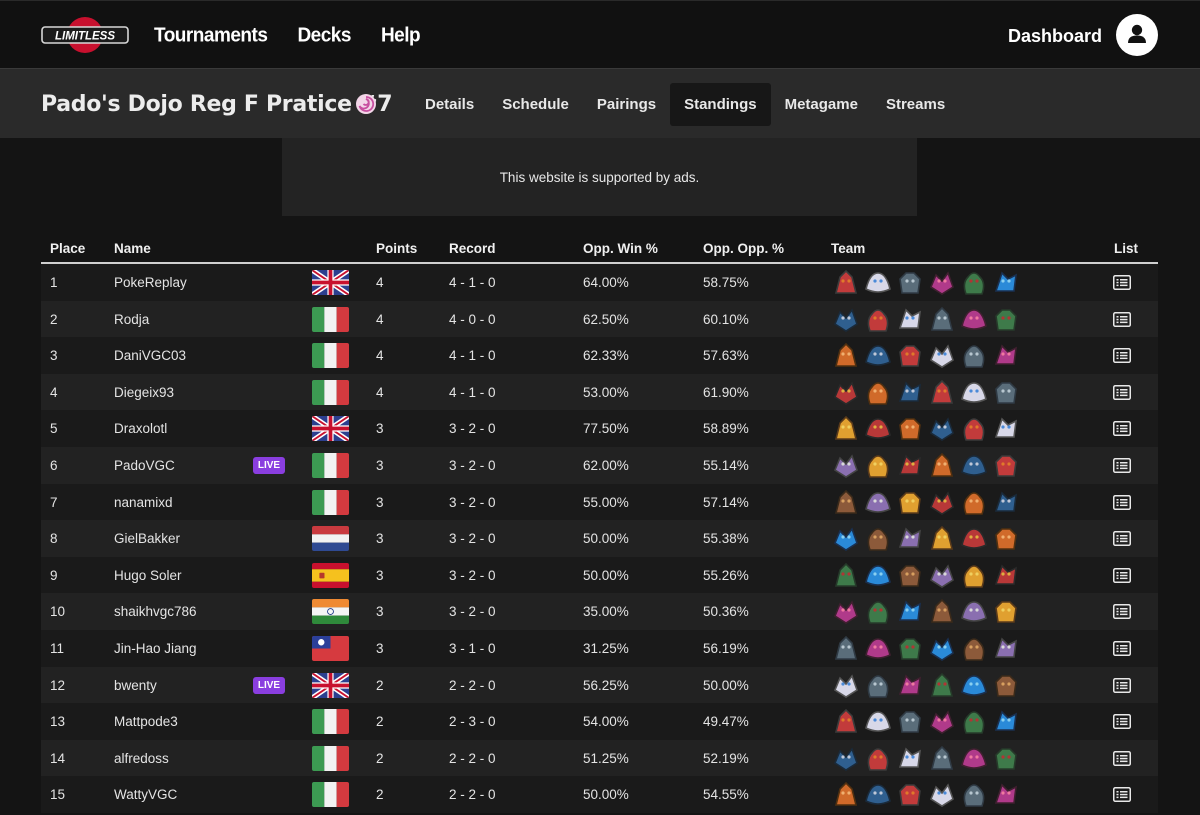 The height and width of the screenshot is (815, 1200). I want to click on table-row: 8 GielBakker 3 3 - 2 - 0 50.00% 55.38%, so click(599, 538).